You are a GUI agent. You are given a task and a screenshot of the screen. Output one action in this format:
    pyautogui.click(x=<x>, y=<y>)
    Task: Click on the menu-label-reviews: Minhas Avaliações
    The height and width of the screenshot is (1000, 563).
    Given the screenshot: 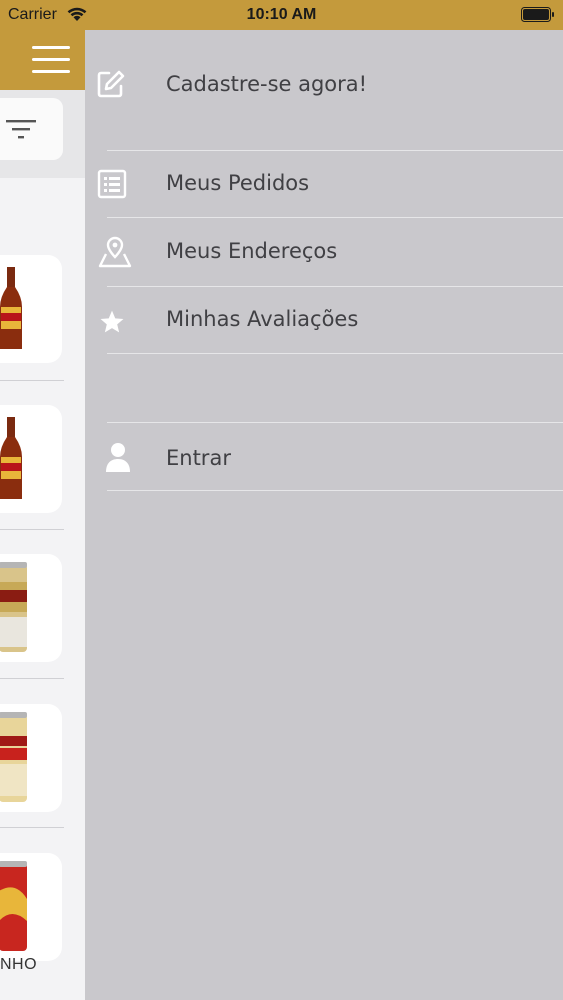 What is the action you would take?
    pyautogui.click(x=262, y=319)
    